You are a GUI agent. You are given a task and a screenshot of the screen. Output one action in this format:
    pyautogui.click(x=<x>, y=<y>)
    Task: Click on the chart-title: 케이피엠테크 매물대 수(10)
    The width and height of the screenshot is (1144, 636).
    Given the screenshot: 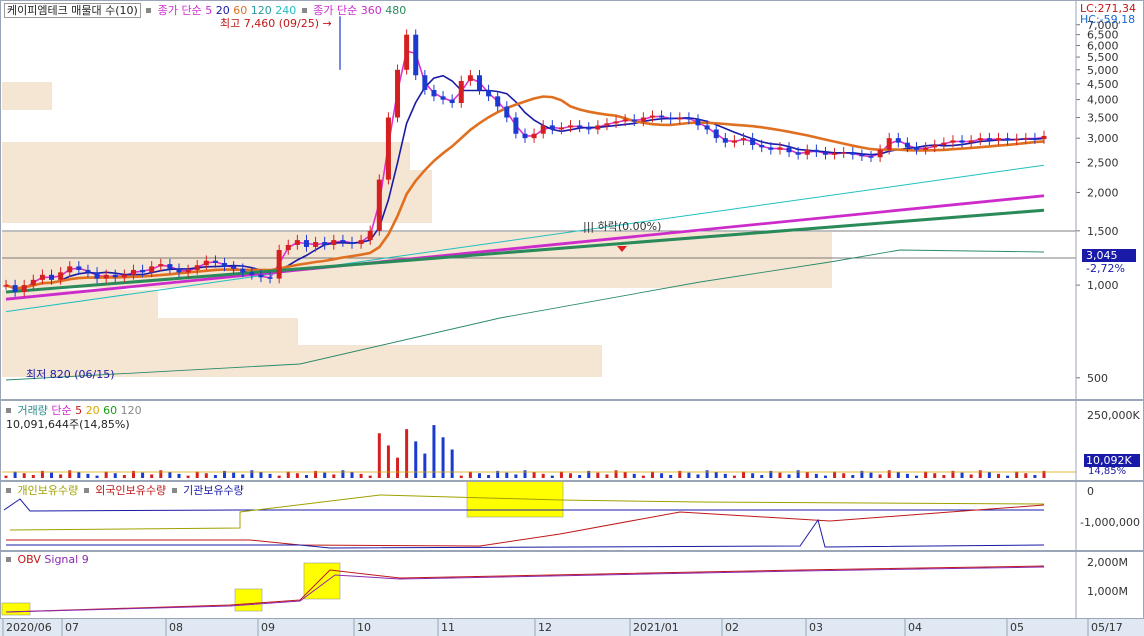 What is the action you would take?
    pyautogui.click(x=72, y=10)
    